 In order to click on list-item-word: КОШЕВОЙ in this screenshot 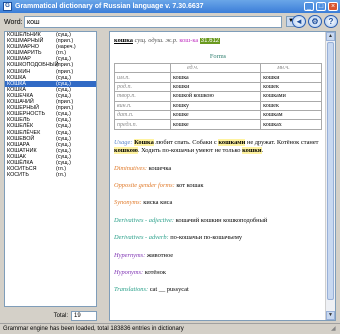, I will do `click(21, 138)`.